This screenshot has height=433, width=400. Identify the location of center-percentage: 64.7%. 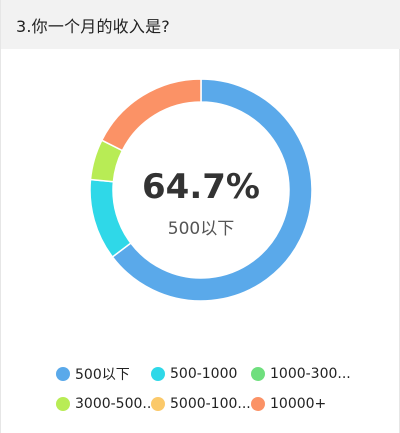
(201, 187).